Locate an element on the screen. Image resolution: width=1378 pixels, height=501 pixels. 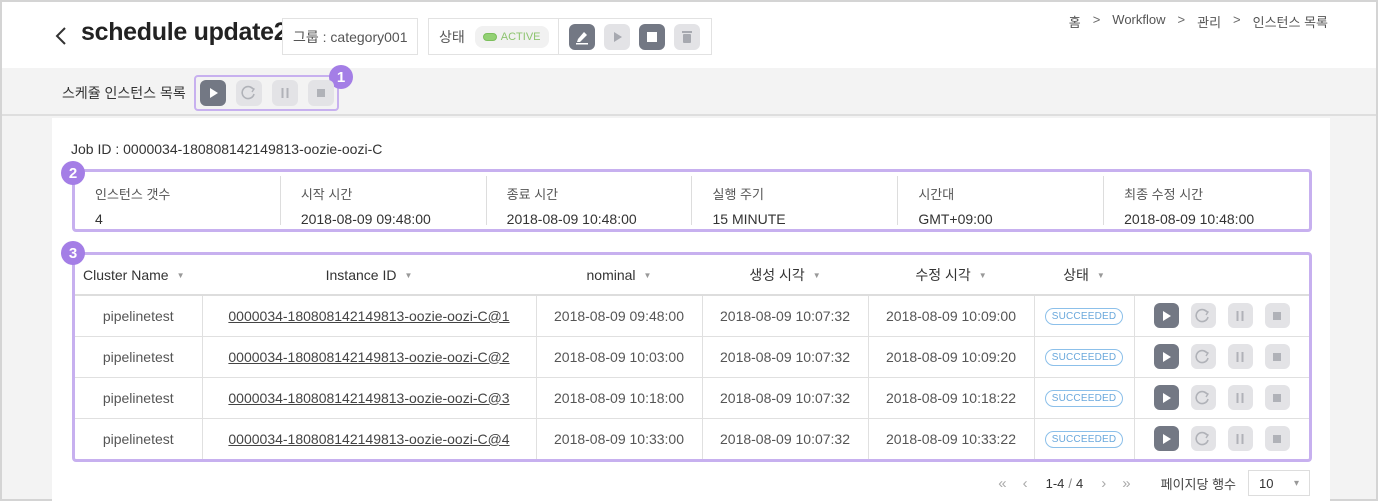
page-range: 1-4 is located at coordinates (1055, 483).